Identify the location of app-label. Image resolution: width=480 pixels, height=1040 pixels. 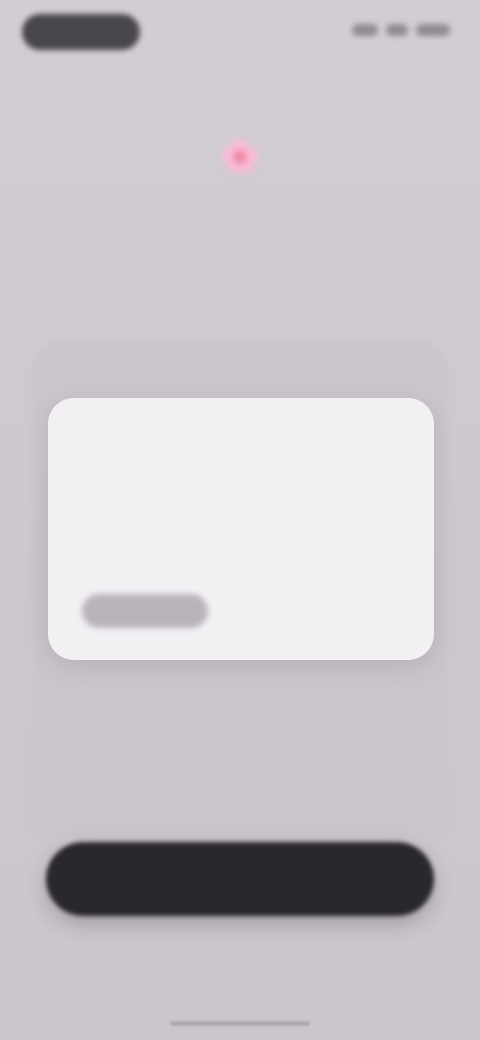
(240, 80).